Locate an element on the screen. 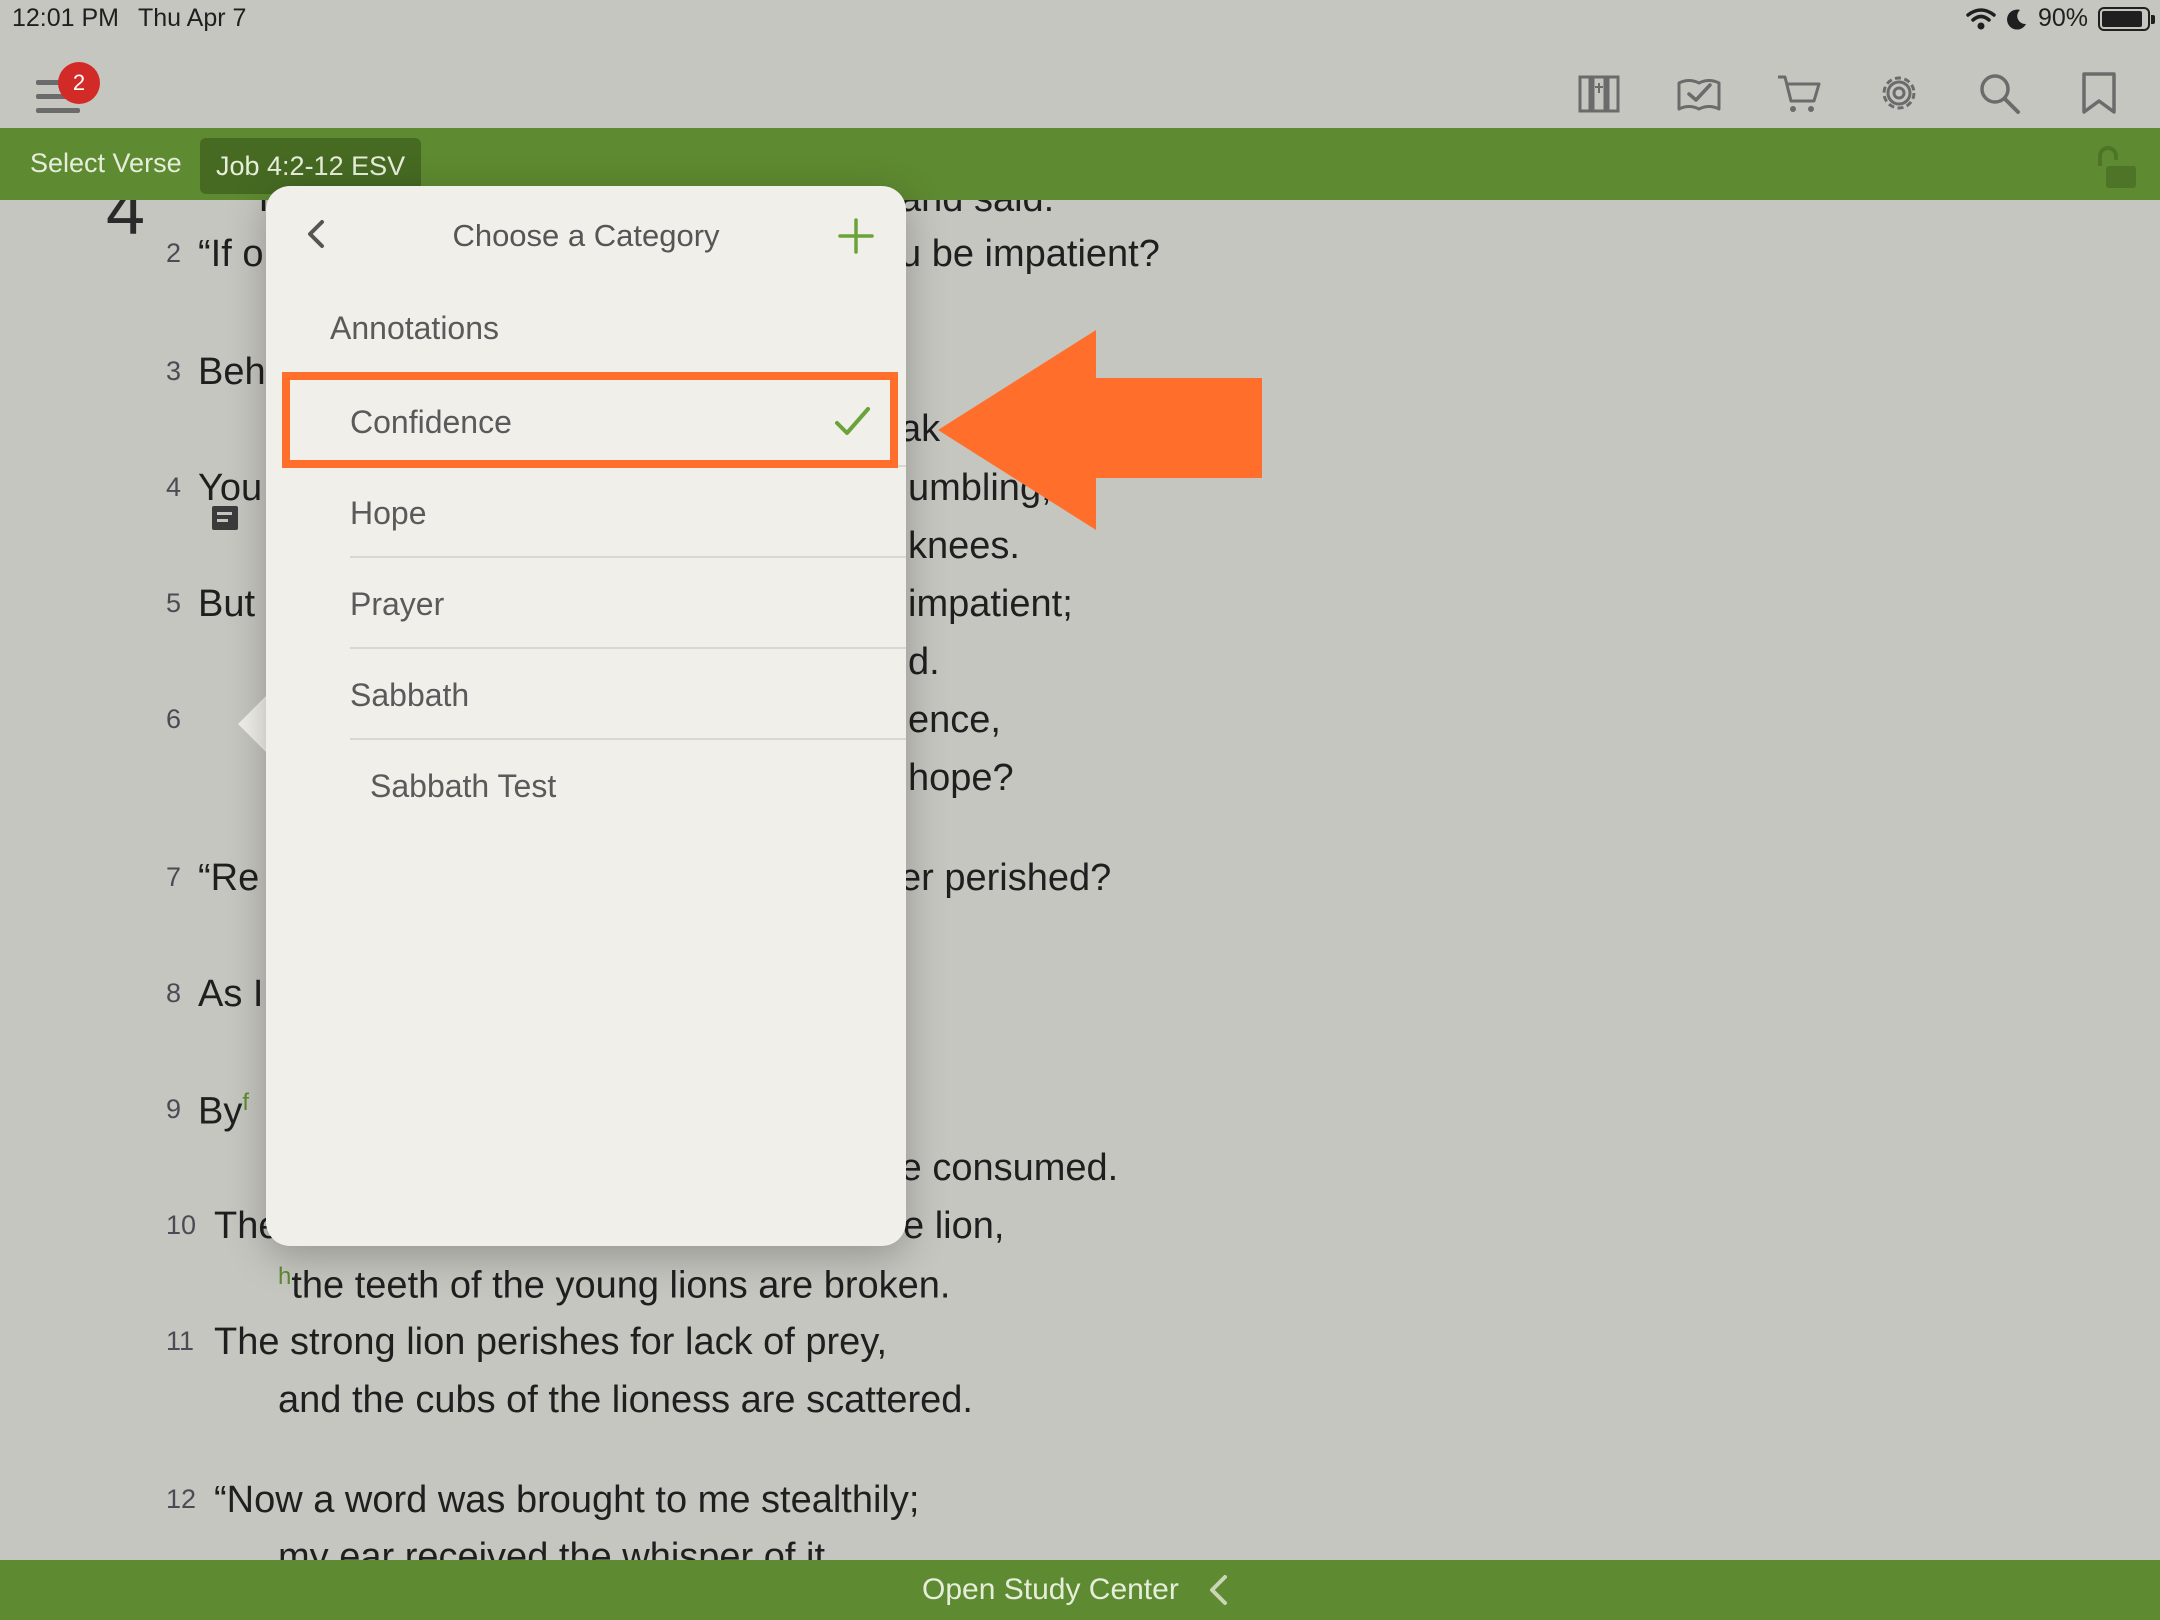 Image resolution: width=2160 pixels, height=1620 pixels. verse-text: my ear received the whisper of it. is located at coordinates (557, 1548).